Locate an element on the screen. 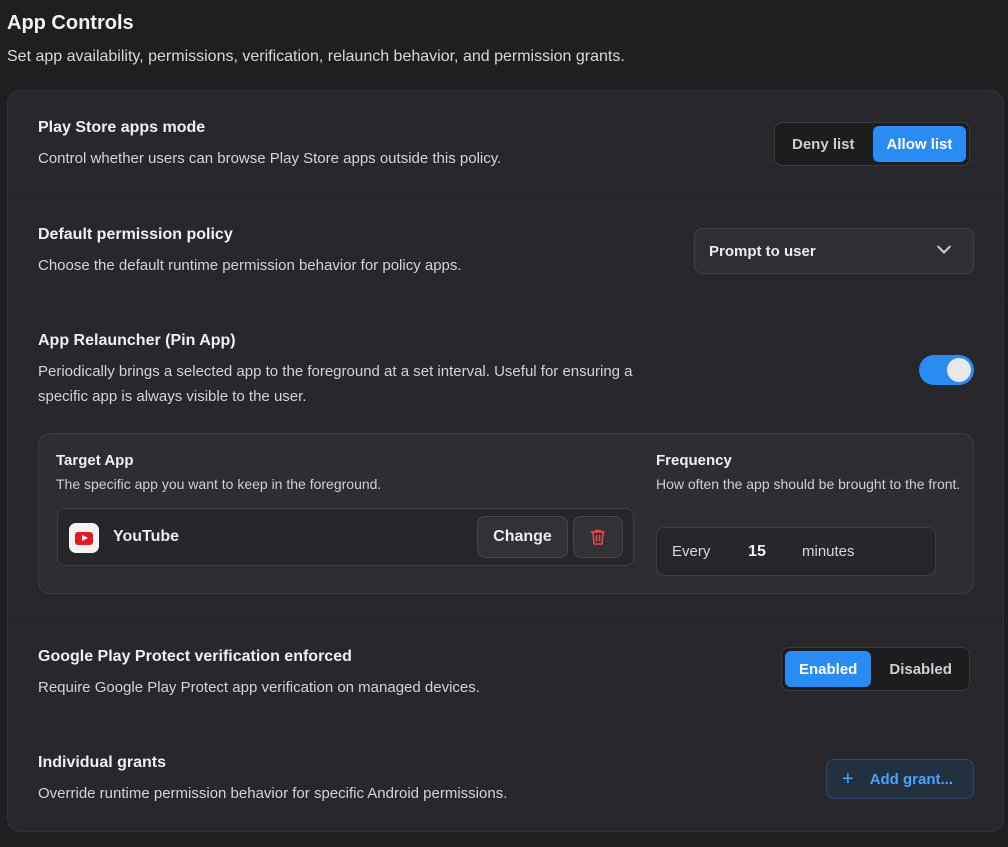 The height and width of the screenshot is (847, 1008). chevron-down-icon is located at coordinates (944, 246).